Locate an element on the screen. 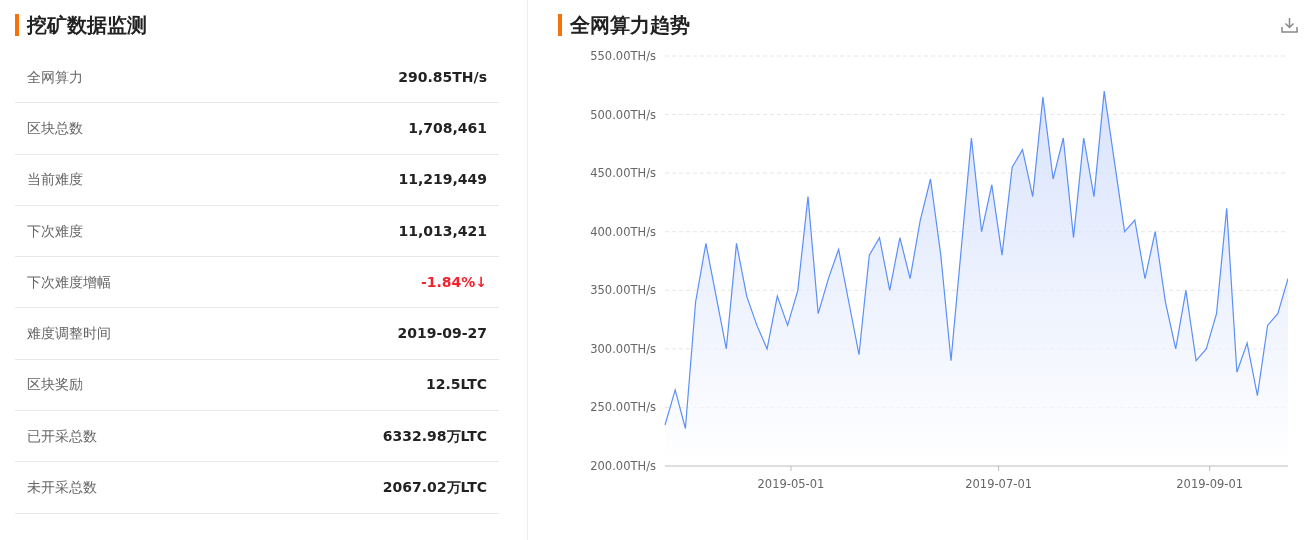 This screenshot has height=540, width=1306. y-tick-label: 450.00TH/s is located at coordinates (623, 173).